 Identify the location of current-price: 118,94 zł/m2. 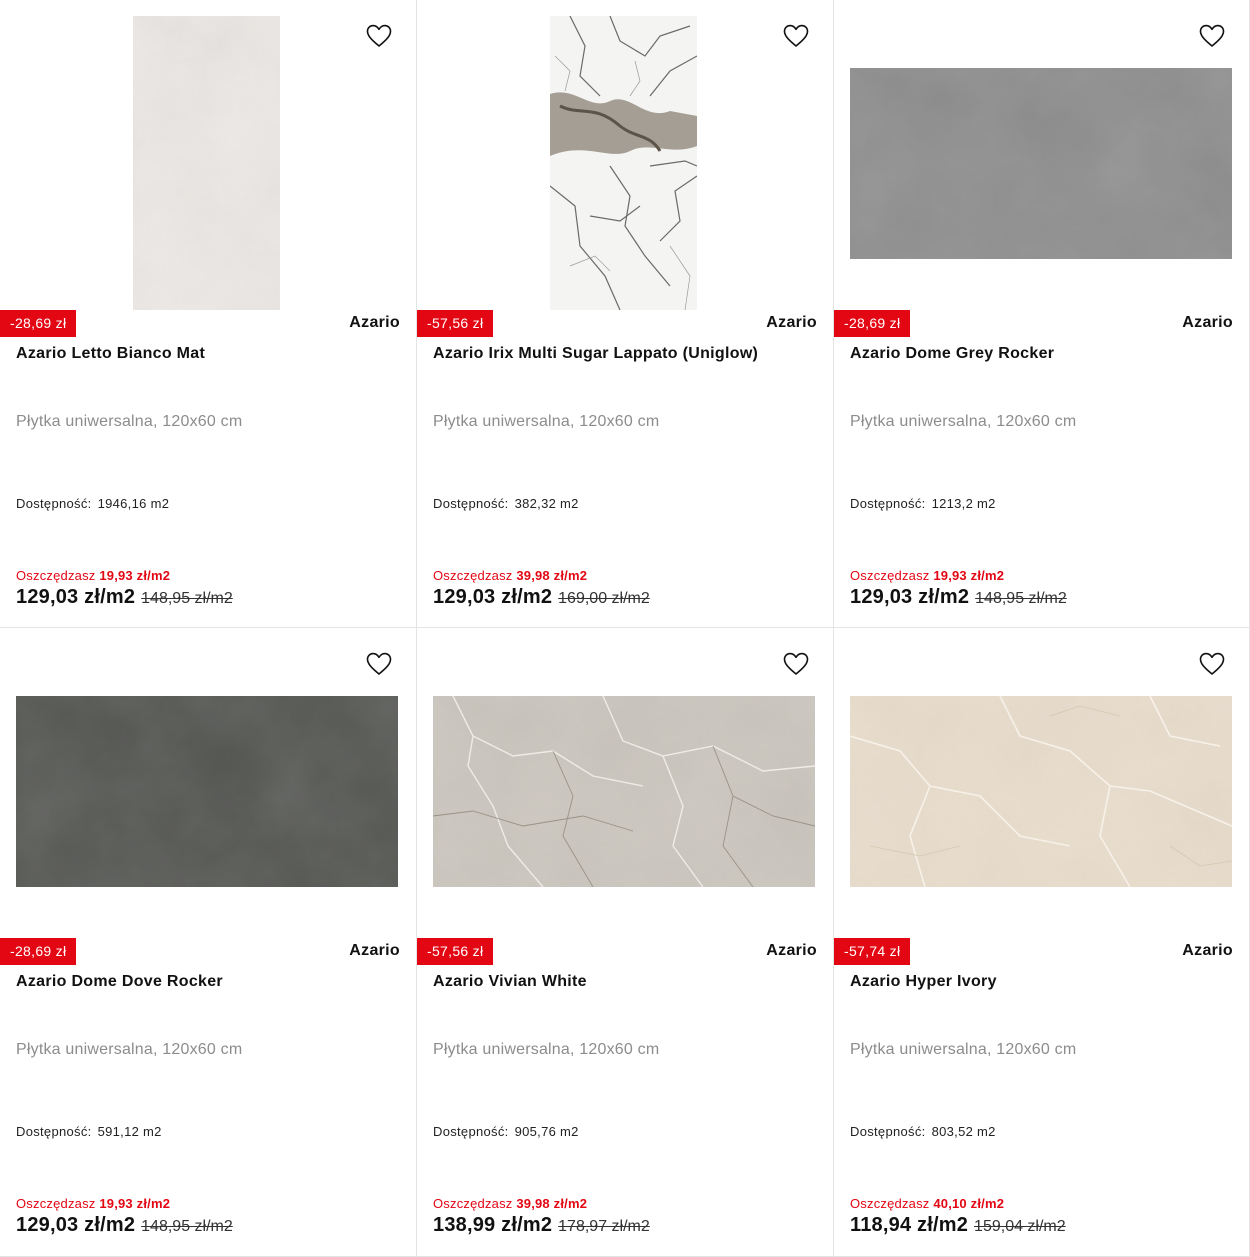
(909, 1225).